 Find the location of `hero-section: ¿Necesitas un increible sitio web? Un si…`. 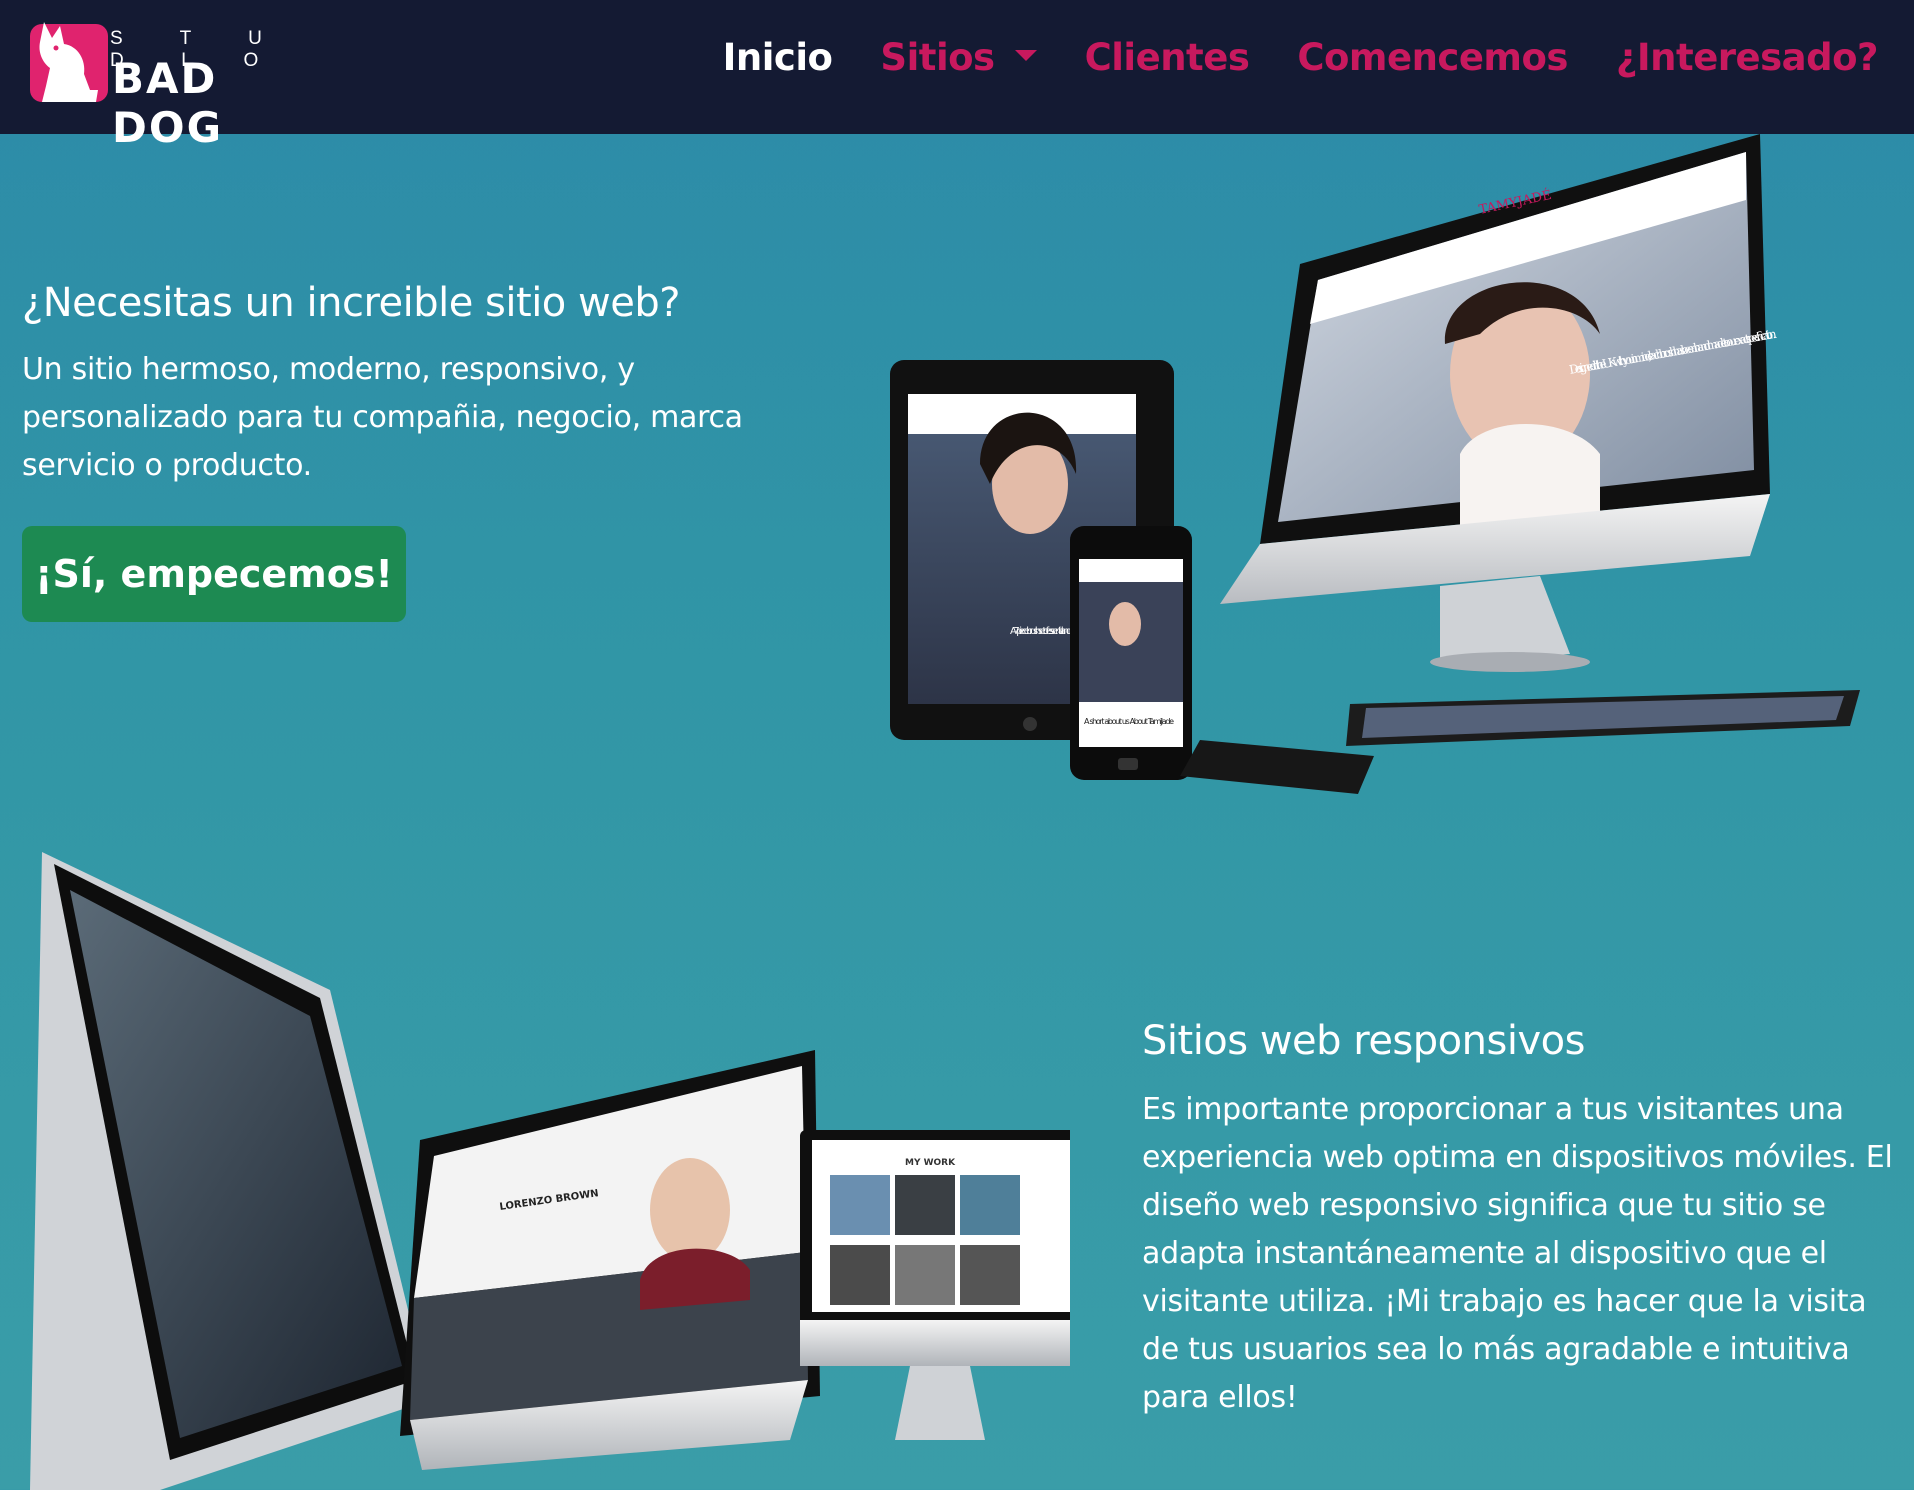

hero-section: ¿Necesitas un increible sitio web? Un si… is located at coordinates (402, 385).